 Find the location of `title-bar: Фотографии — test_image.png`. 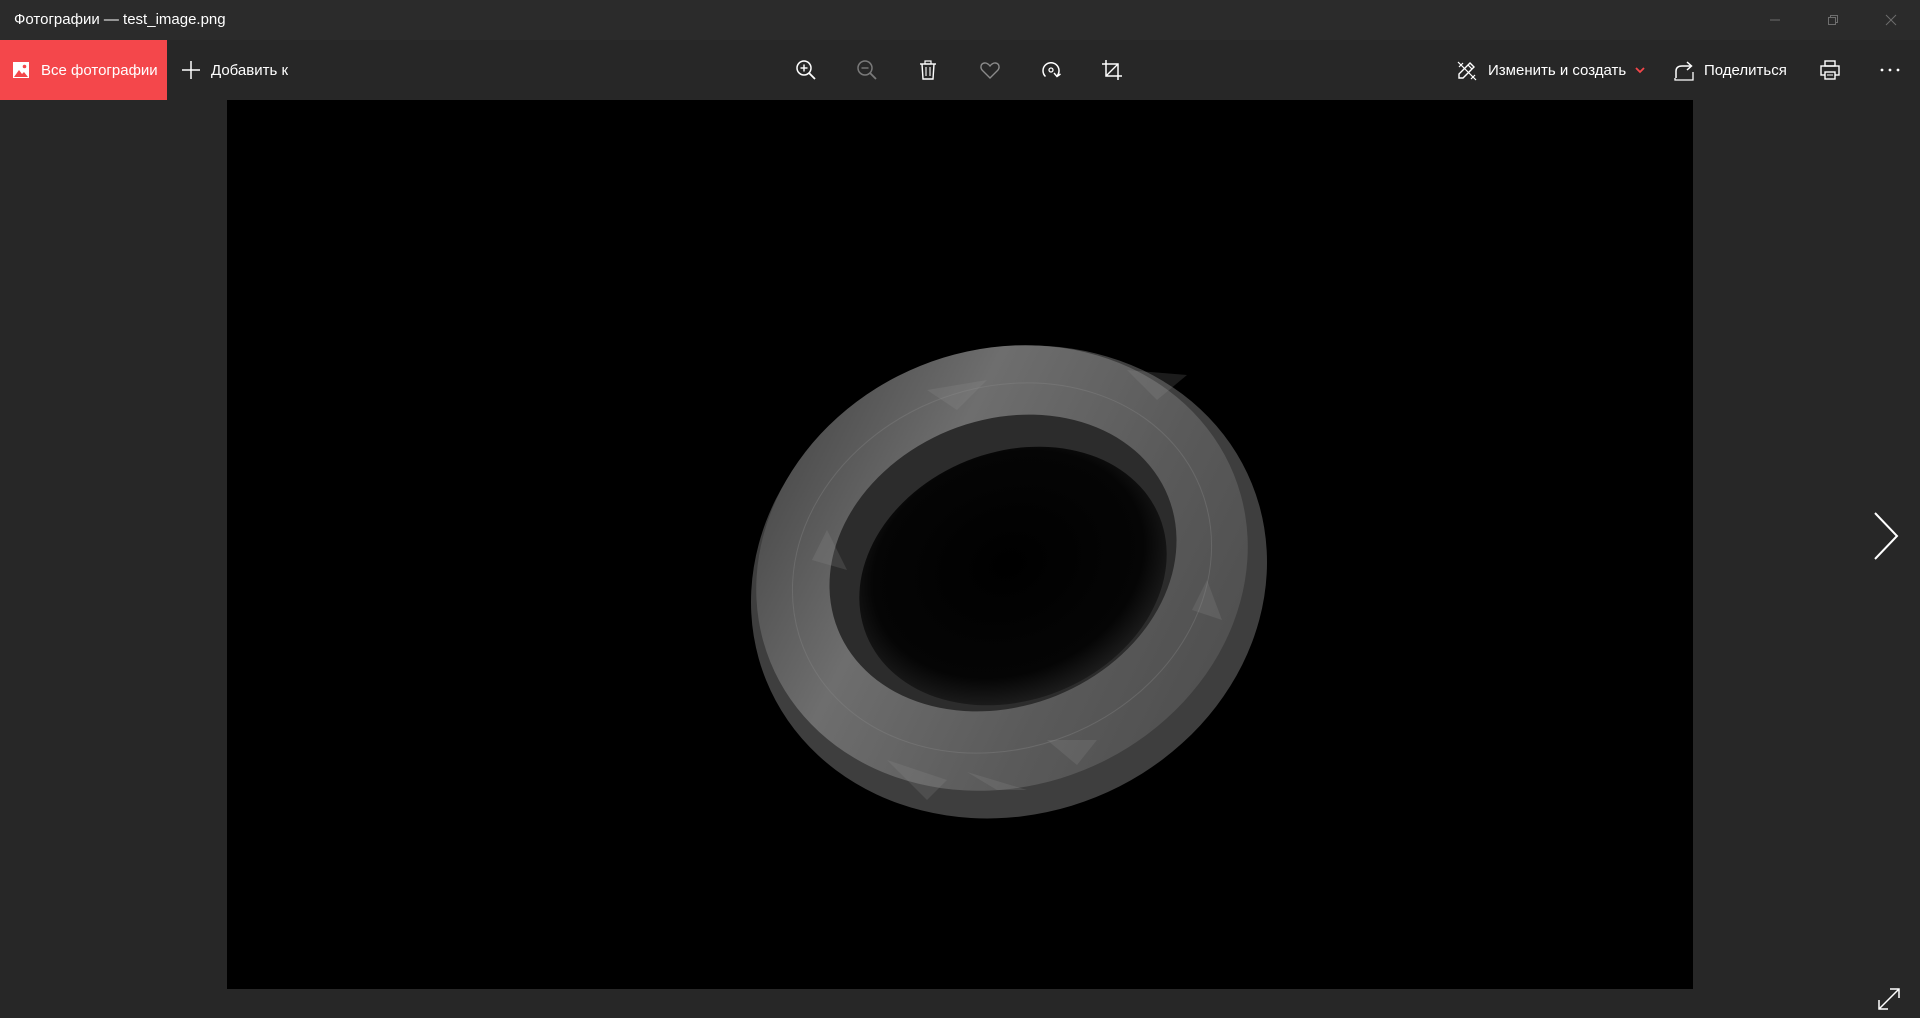

title-bar: Фотографии — test_image.png is located at coordinates (960, 20).